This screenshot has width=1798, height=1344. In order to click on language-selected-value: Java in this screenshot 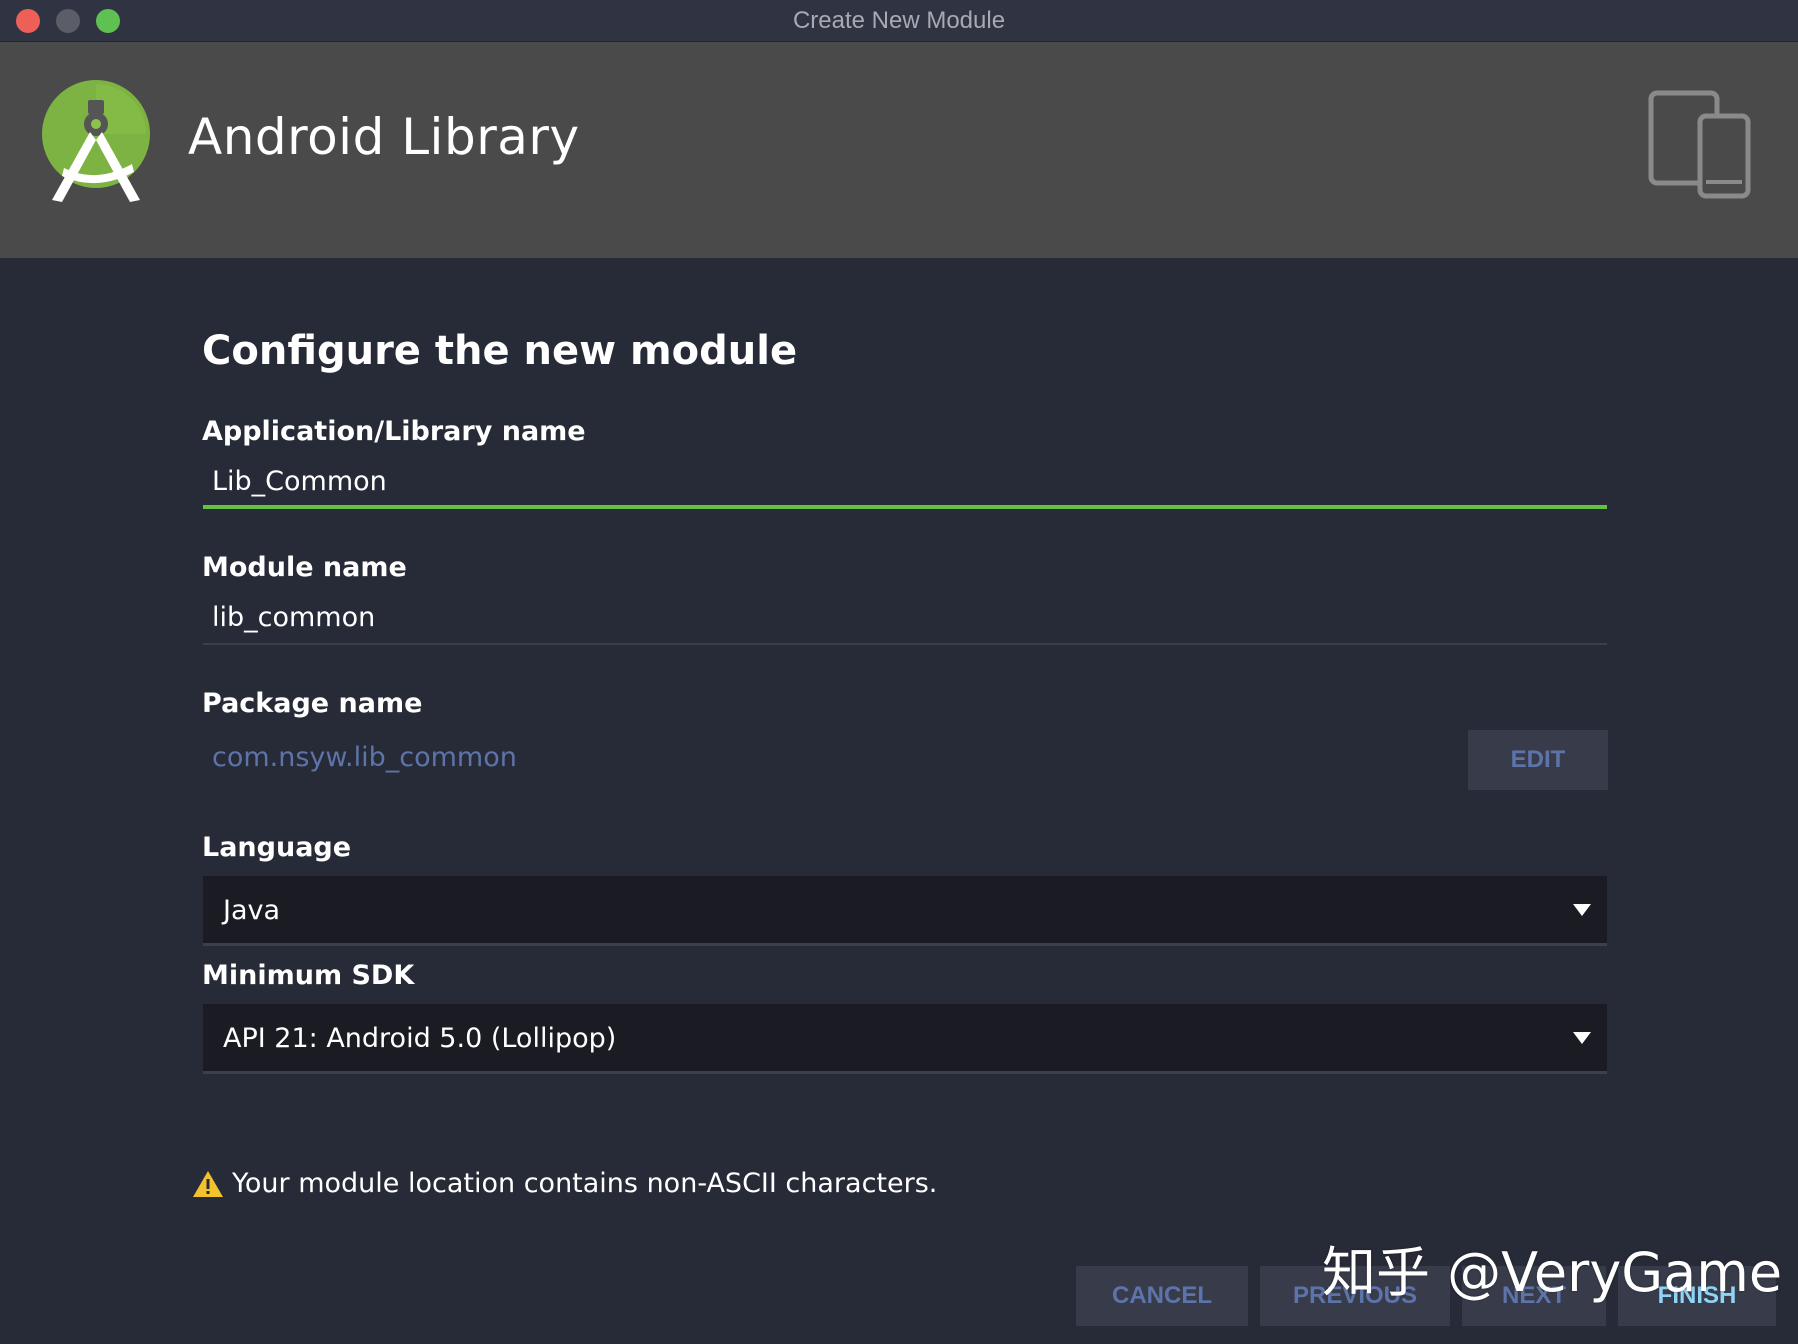, I will do `click(252, 910)`.